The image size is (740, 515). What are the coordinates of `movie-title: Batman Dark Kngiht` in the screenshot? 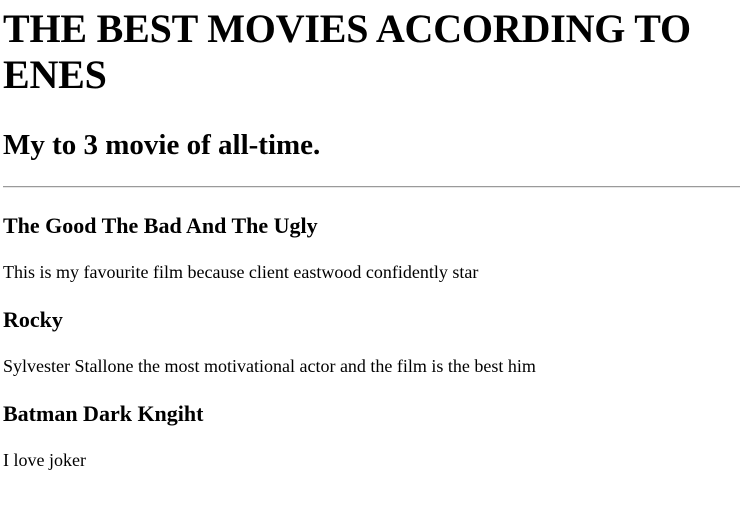 It's located at (103, 413).